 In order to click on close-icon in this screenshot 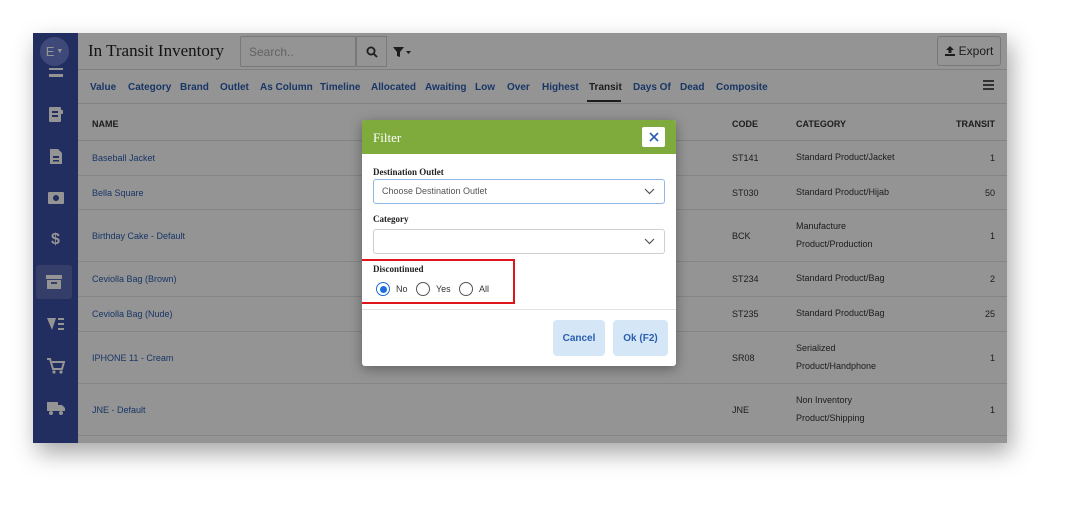, I will do `click(653, 137)`.